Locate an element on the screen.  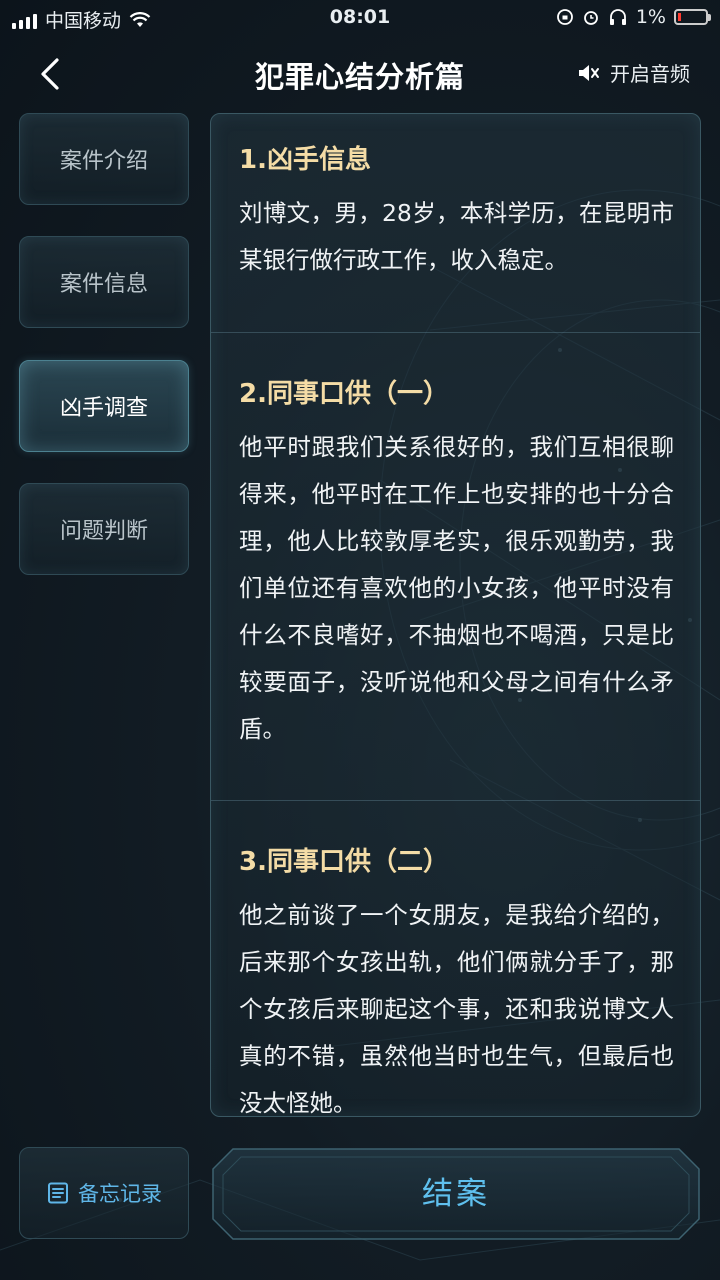
close-case-label: 结案 is located at coordinates (456, 1194).